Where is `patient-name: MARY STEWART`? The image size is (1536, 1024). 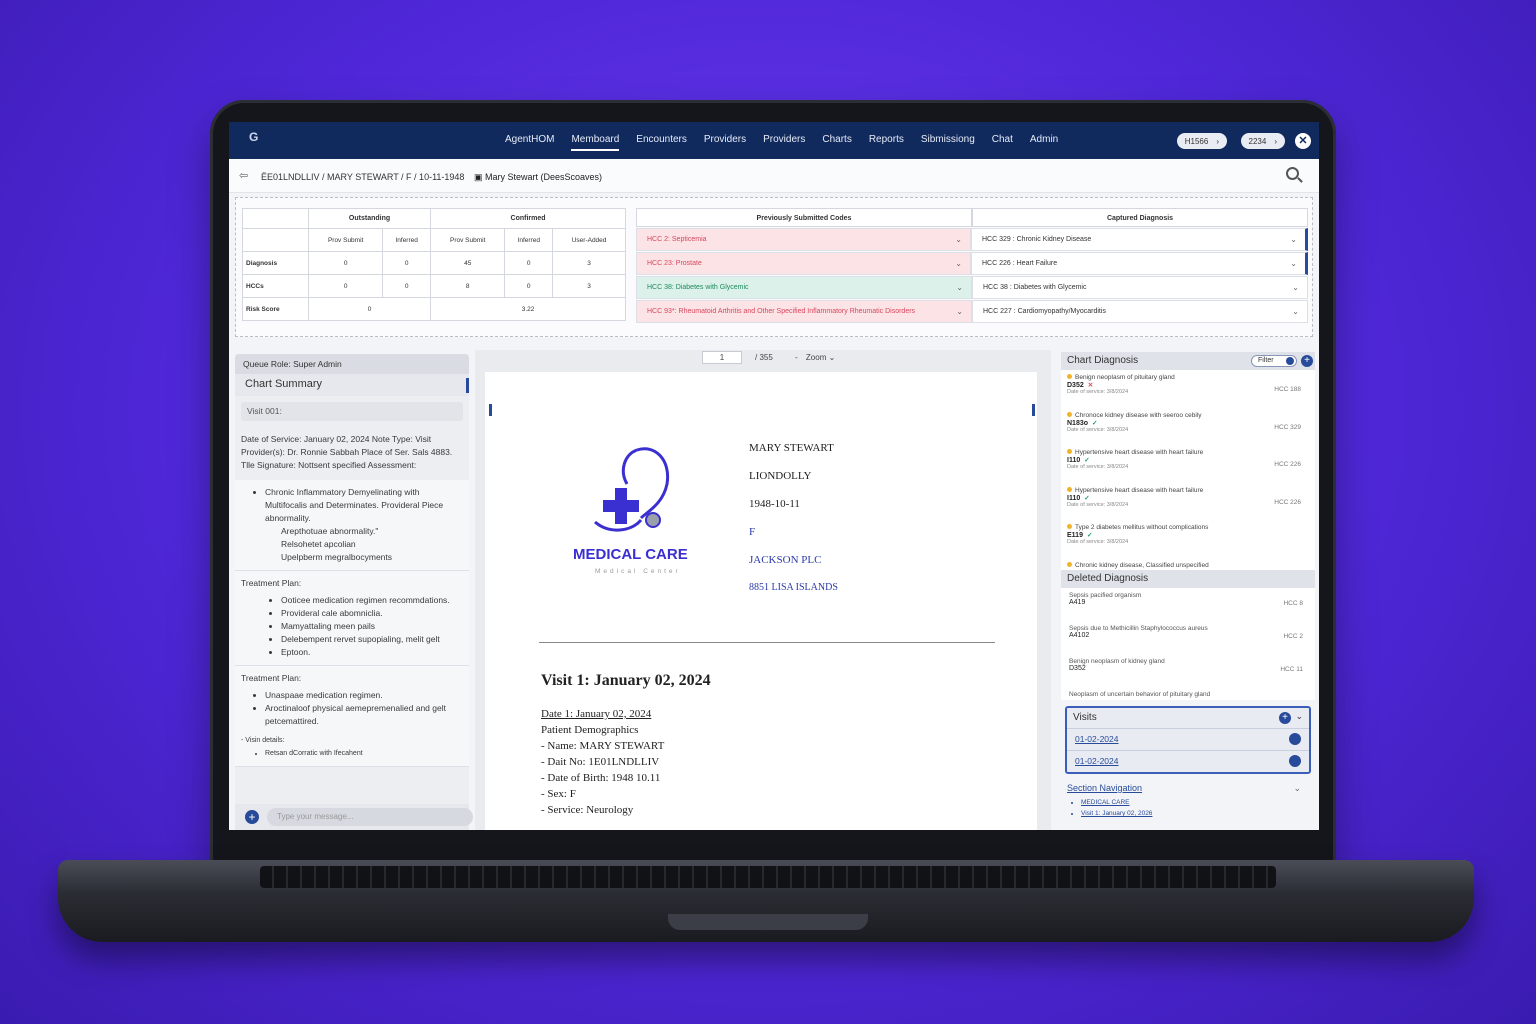
patient-name: MARY STEWART is located at coordinates (791, 448).